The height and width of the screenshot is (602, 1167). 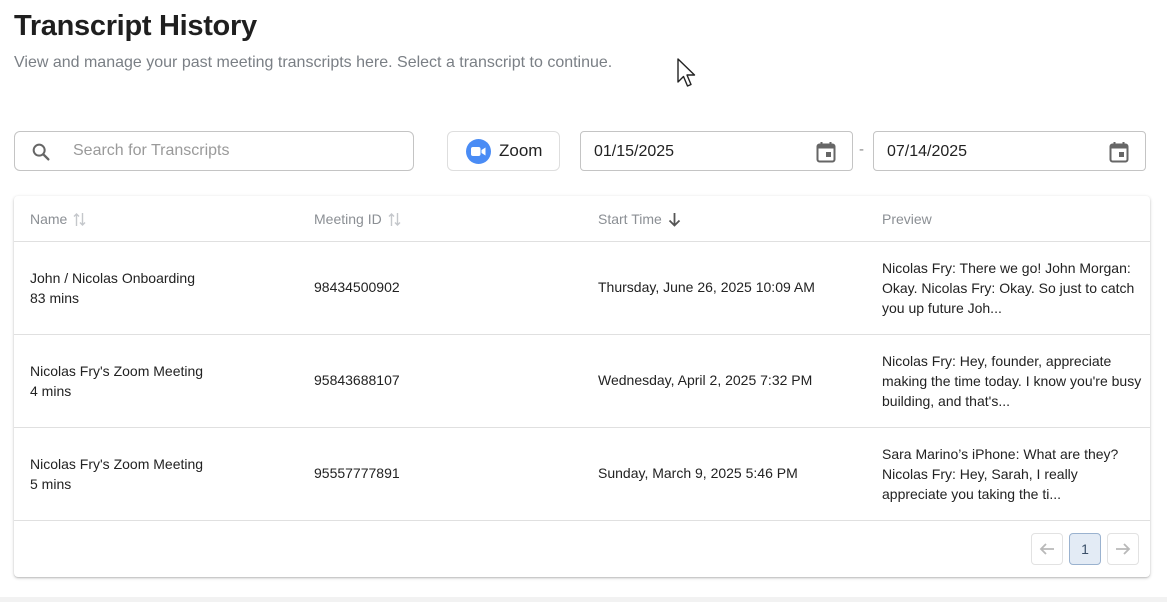 I want to click on meeting-id: 95557777891, so click(x=357, y=473).